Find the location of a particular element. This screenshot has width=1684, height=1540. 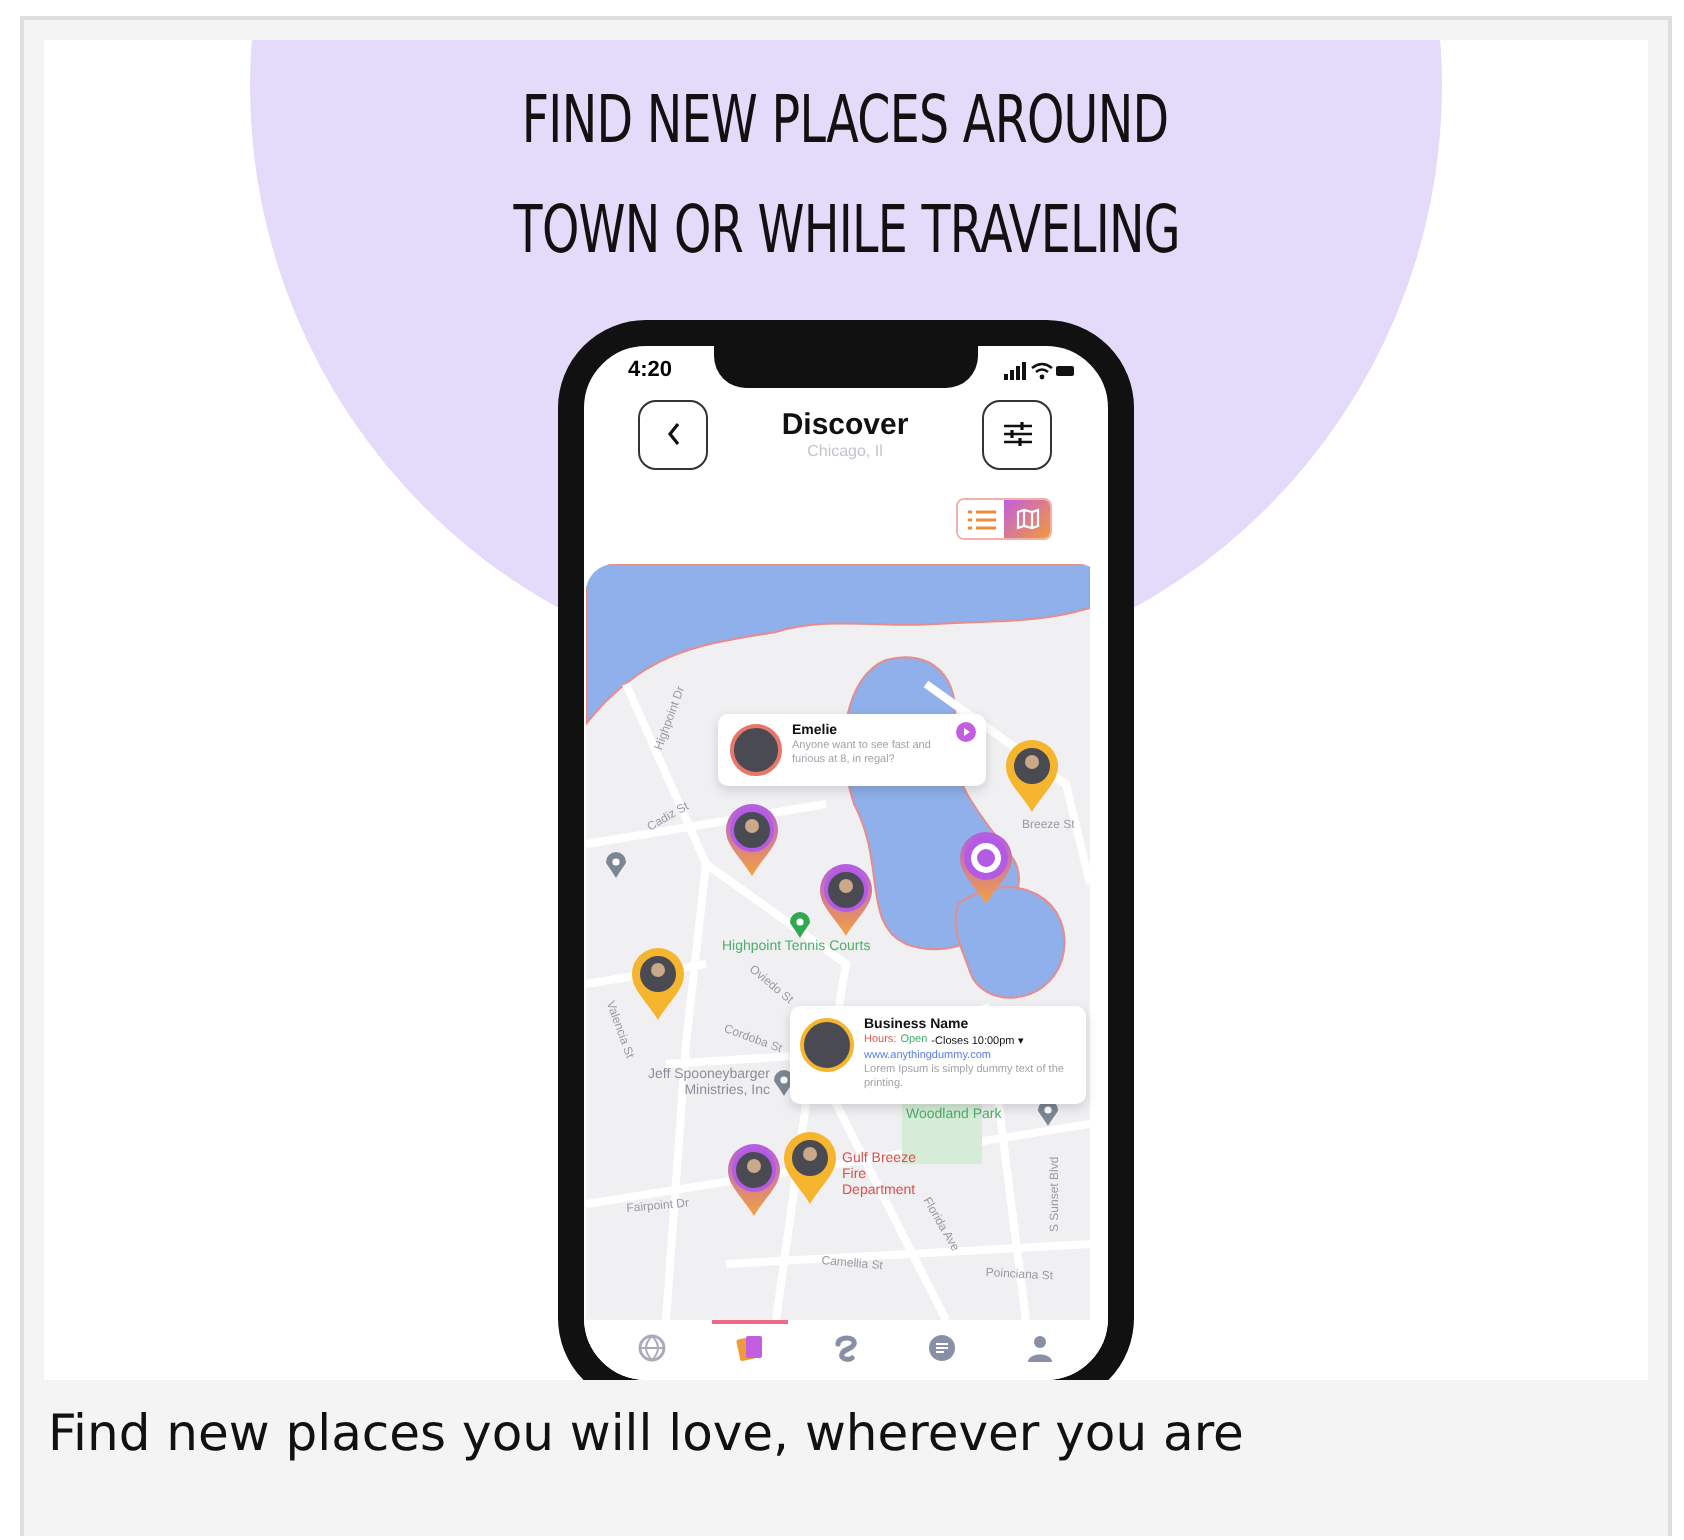

play-icon is located at coordinates (966, 732).